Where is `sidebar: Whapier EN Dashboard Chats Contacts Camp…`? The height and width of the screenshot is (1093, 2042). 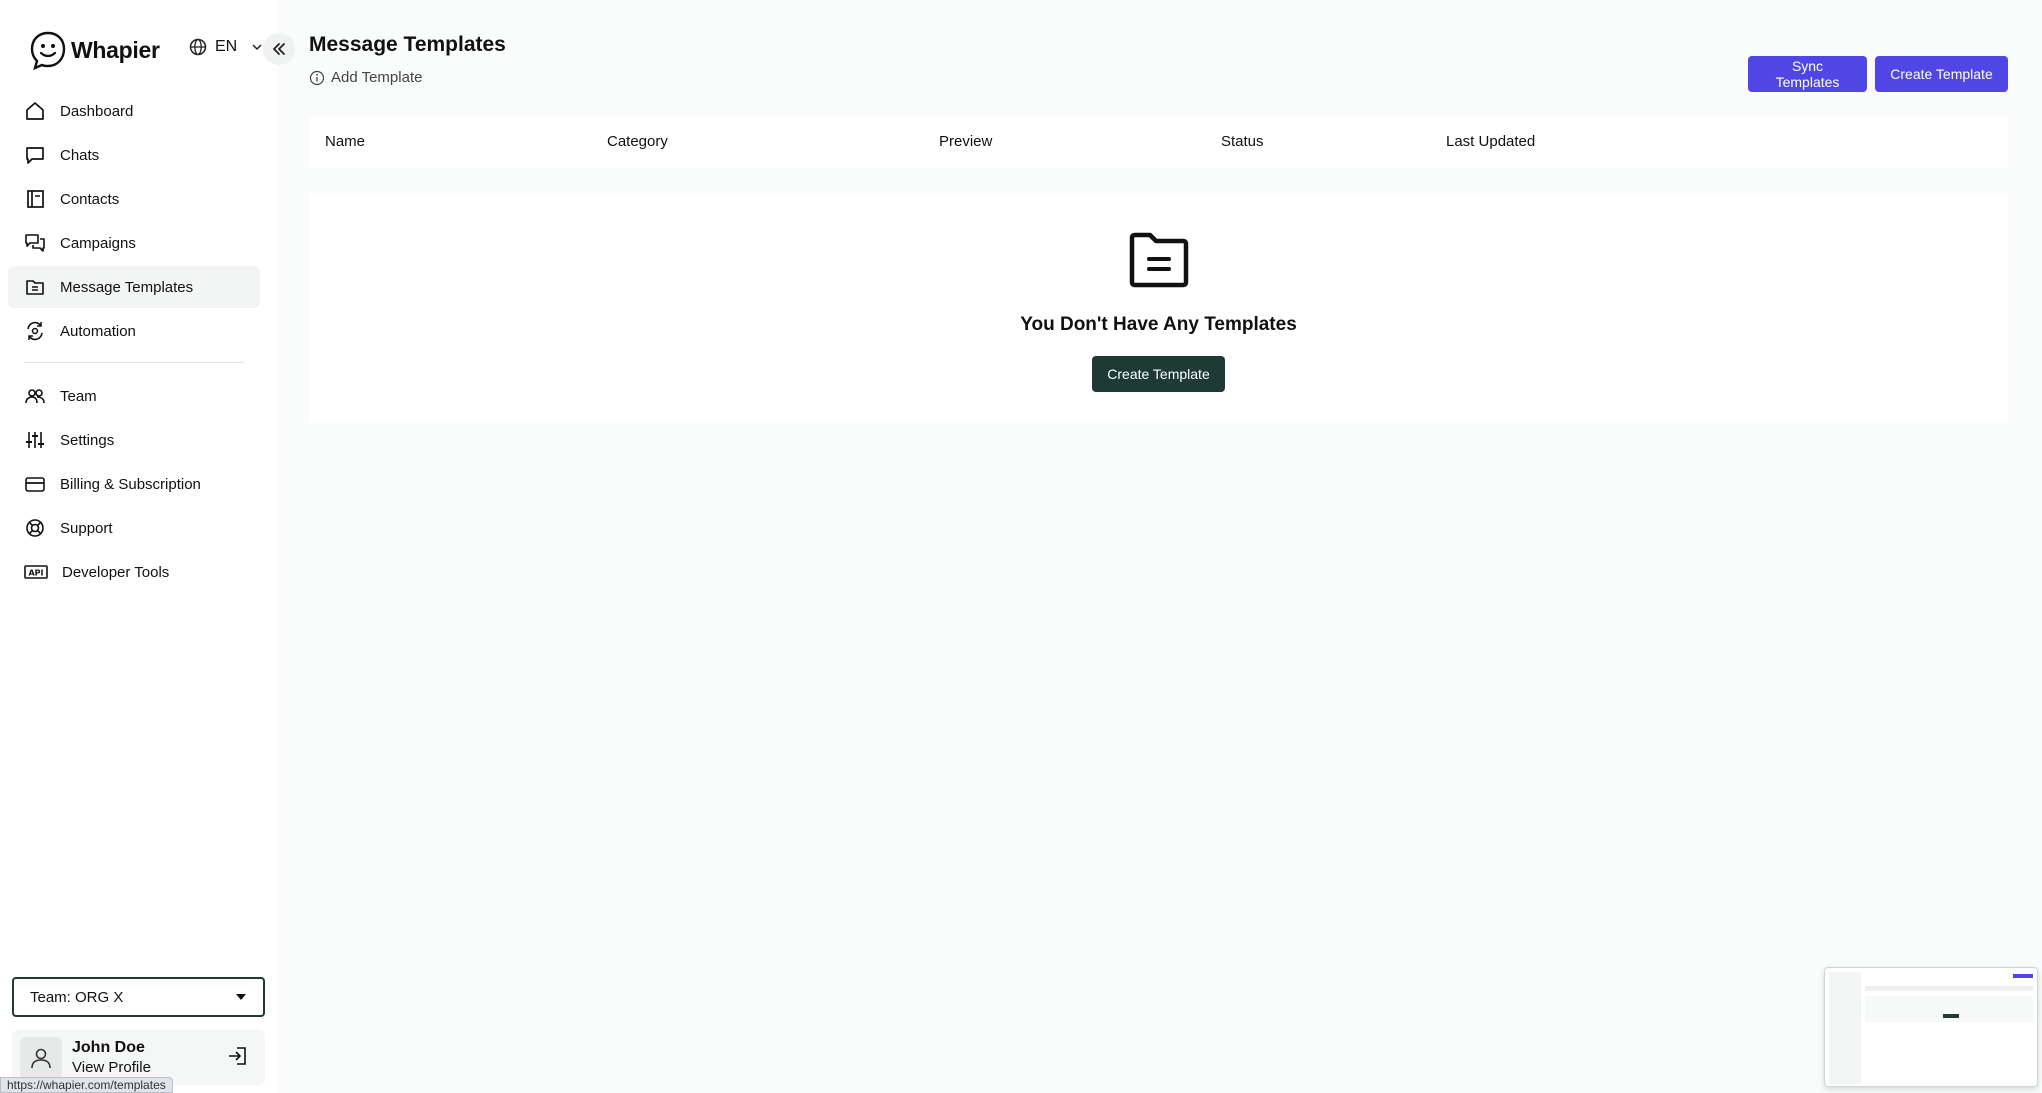
sidebar: Whapier EN Dashboard Chats Contacts Camp… is located at coordinates (147, 546).